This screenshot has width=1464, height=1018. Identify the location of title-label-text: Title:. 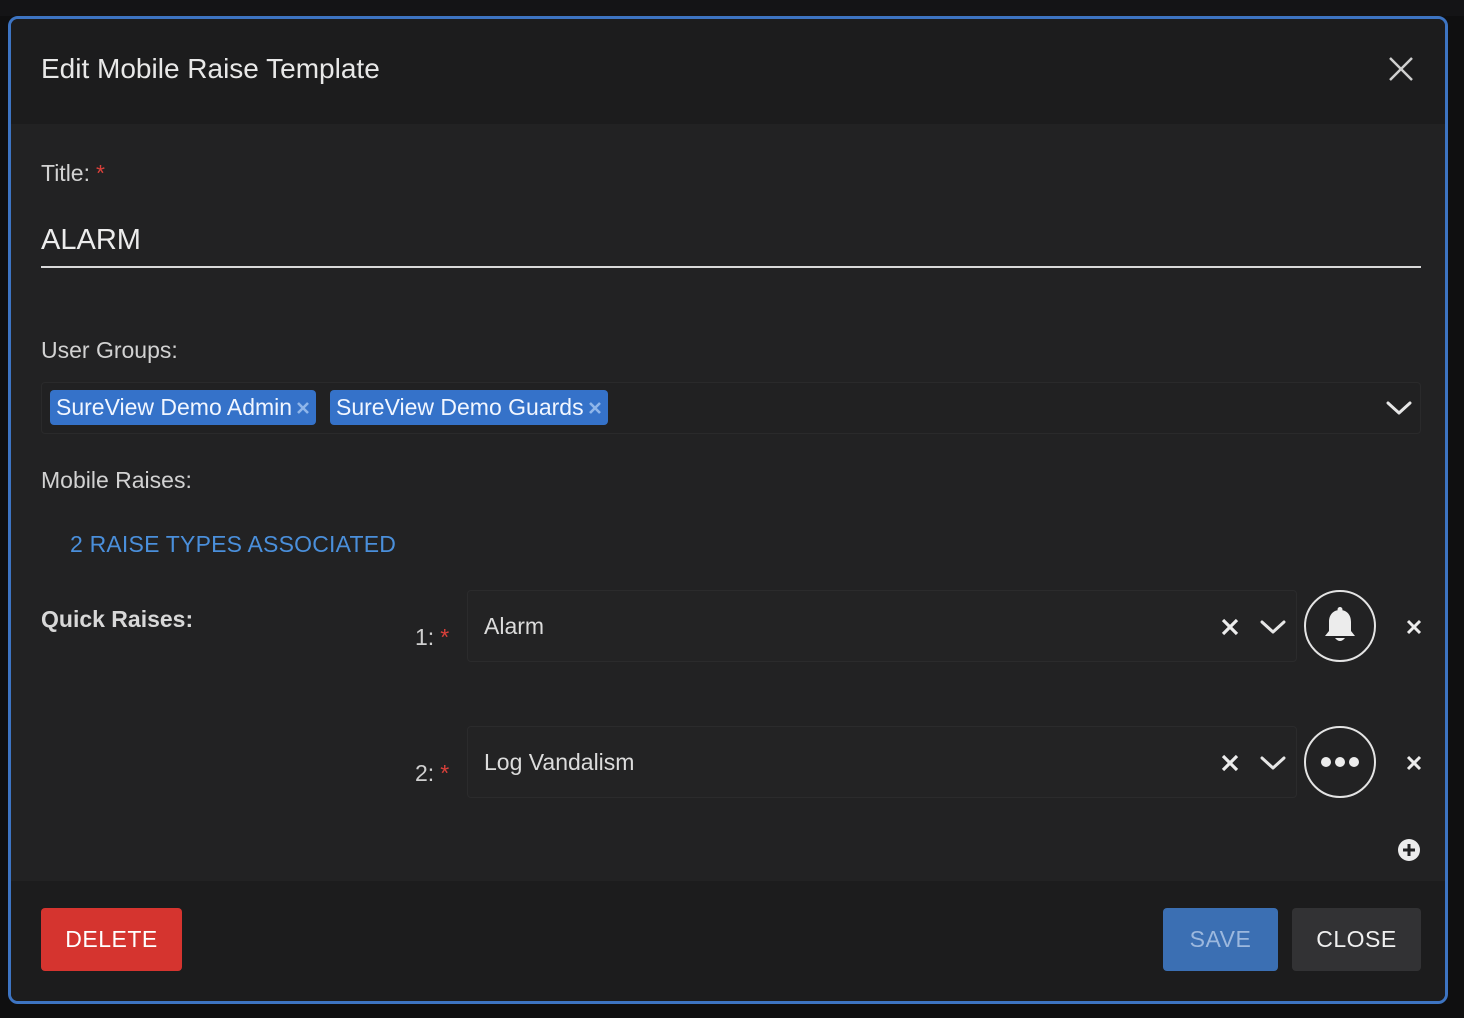
(65, 173).